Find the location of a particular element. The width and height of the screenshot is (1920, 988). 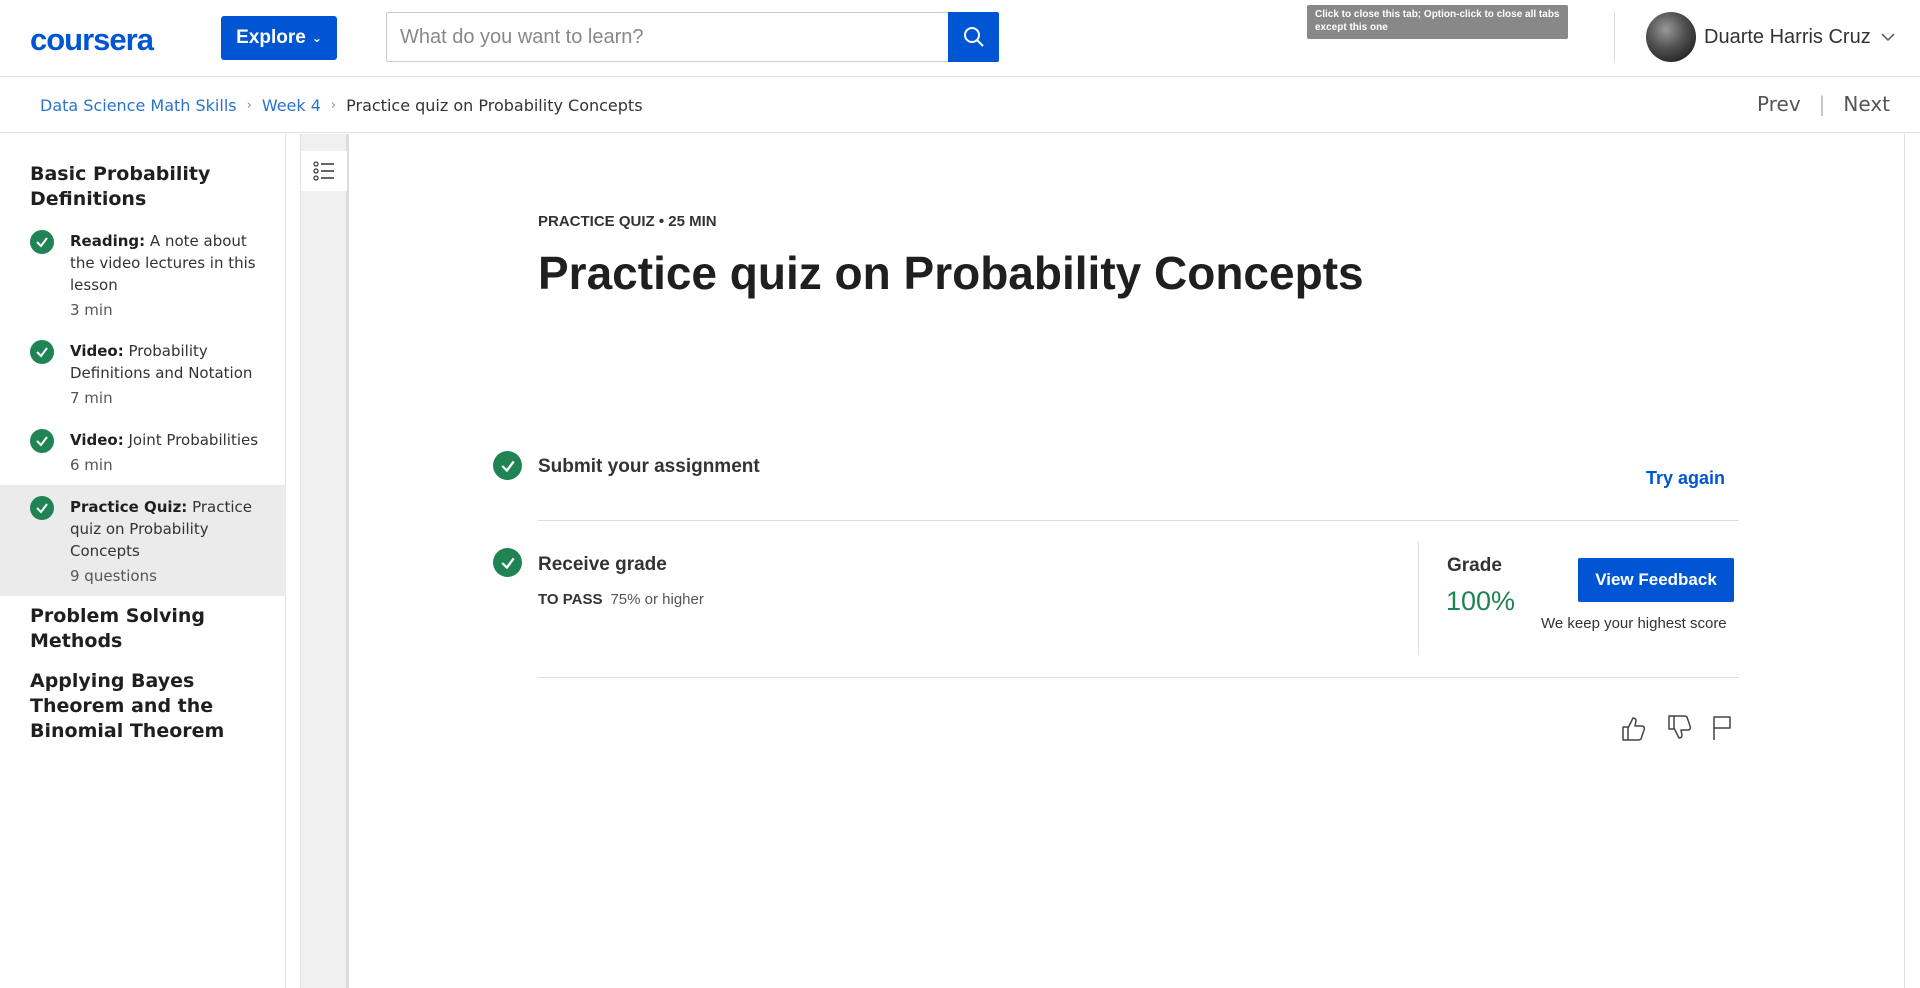

item-meta: 3 min is located at coordinates (91, 310).